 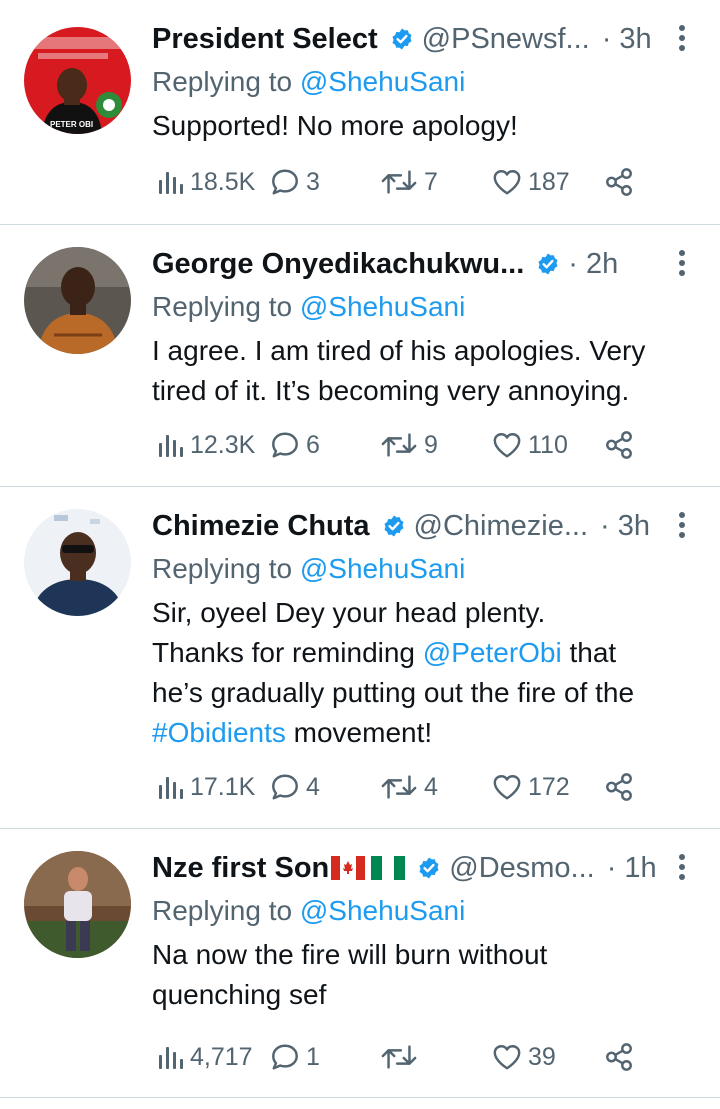 I want to click on hashtag-link: #Obidients, so click(x=219, y=732).